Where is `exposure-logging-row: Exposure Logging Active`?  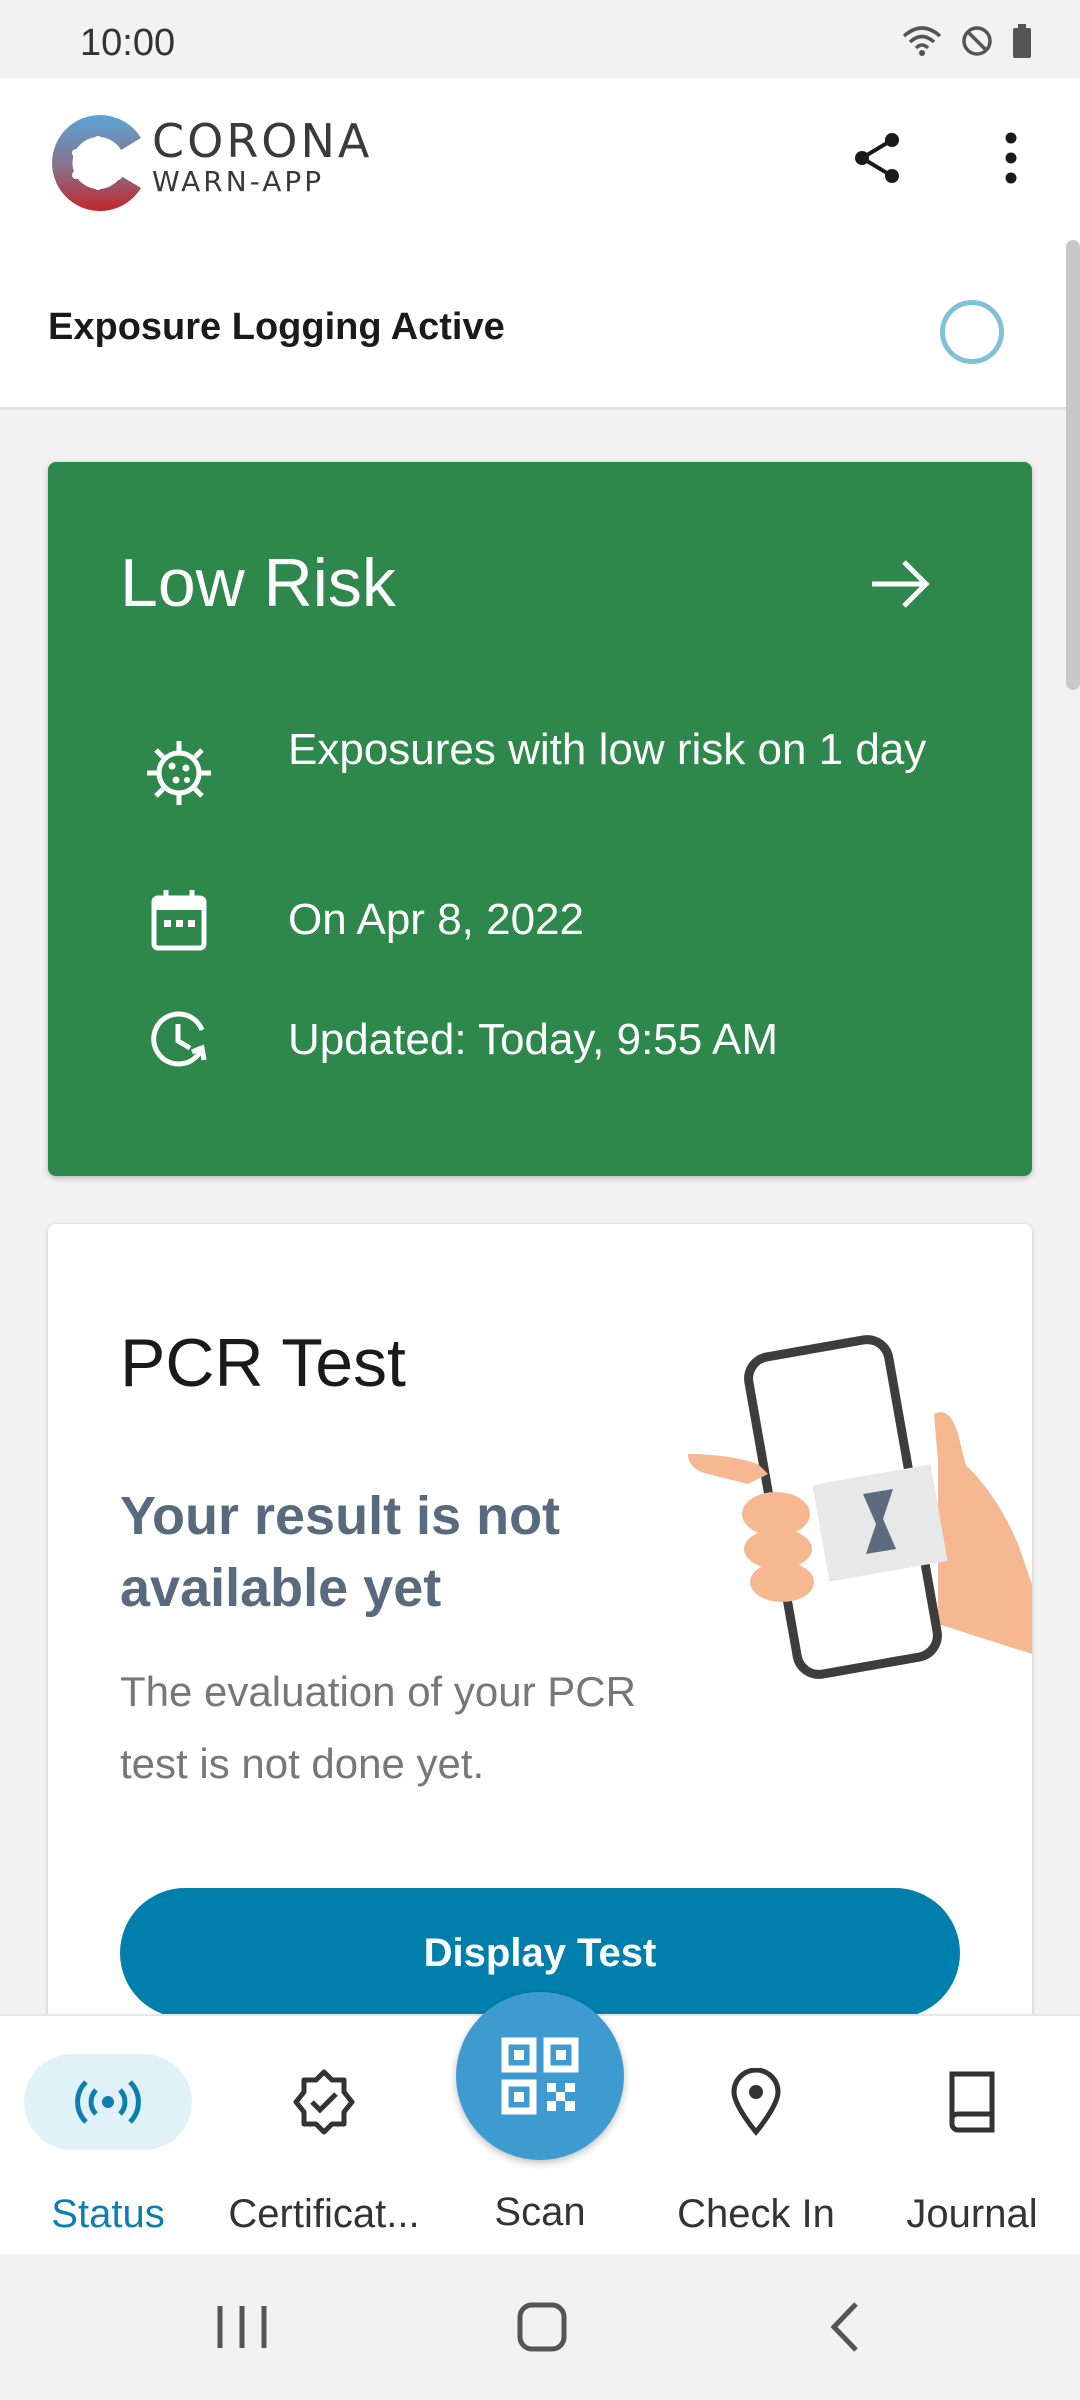 exposure-logging-row: Exposure Logging Active is located at coordinates (540, 324).